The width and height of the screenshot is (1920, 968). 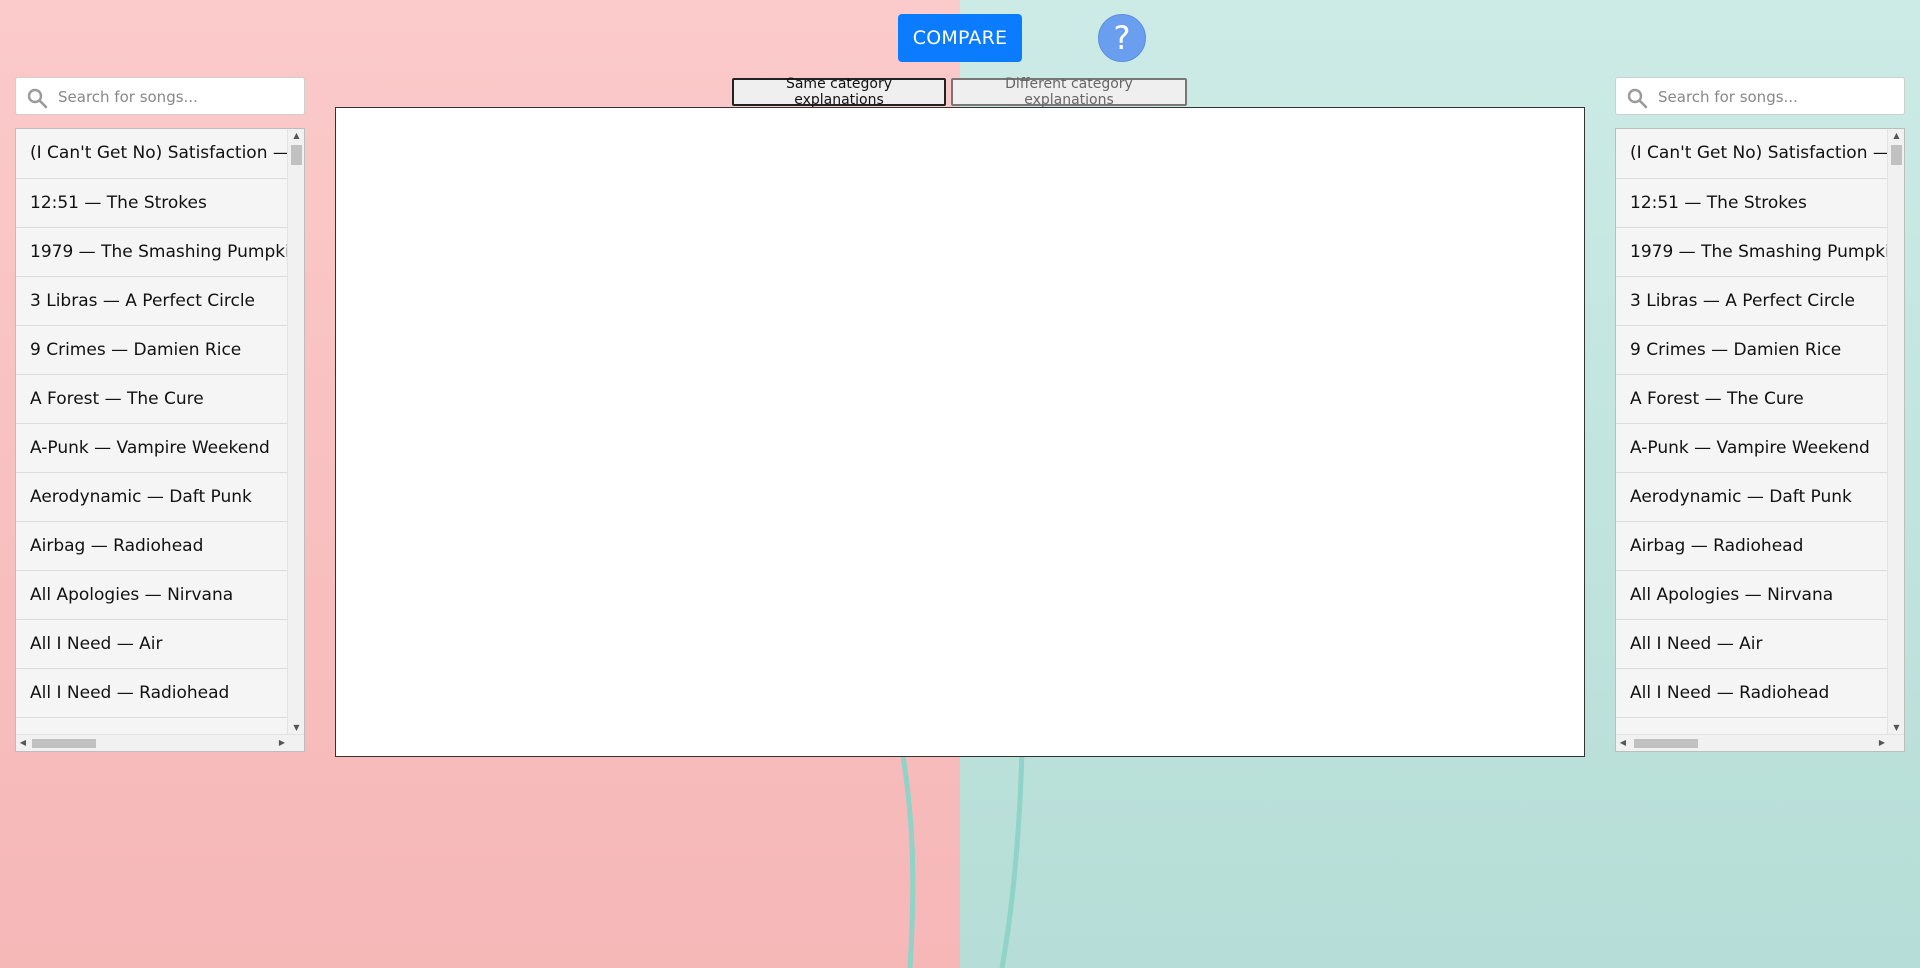 What do you see at coordinates (962, 859) in the screenshot?
I see `earphone-cable-decoration` at bounding box center [962, 859].